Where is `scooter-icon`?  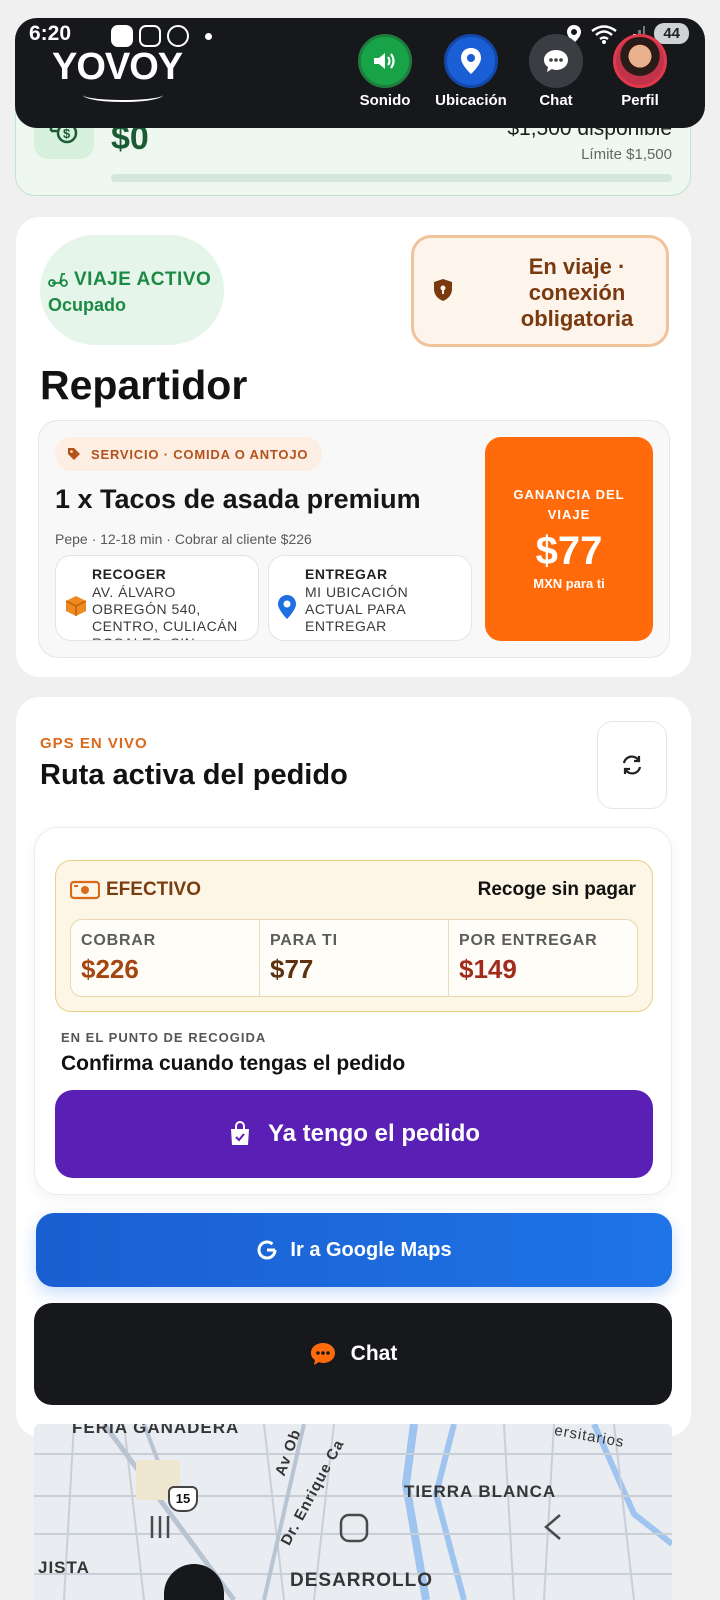 scooter-icon is located at coordinates (58, 280).